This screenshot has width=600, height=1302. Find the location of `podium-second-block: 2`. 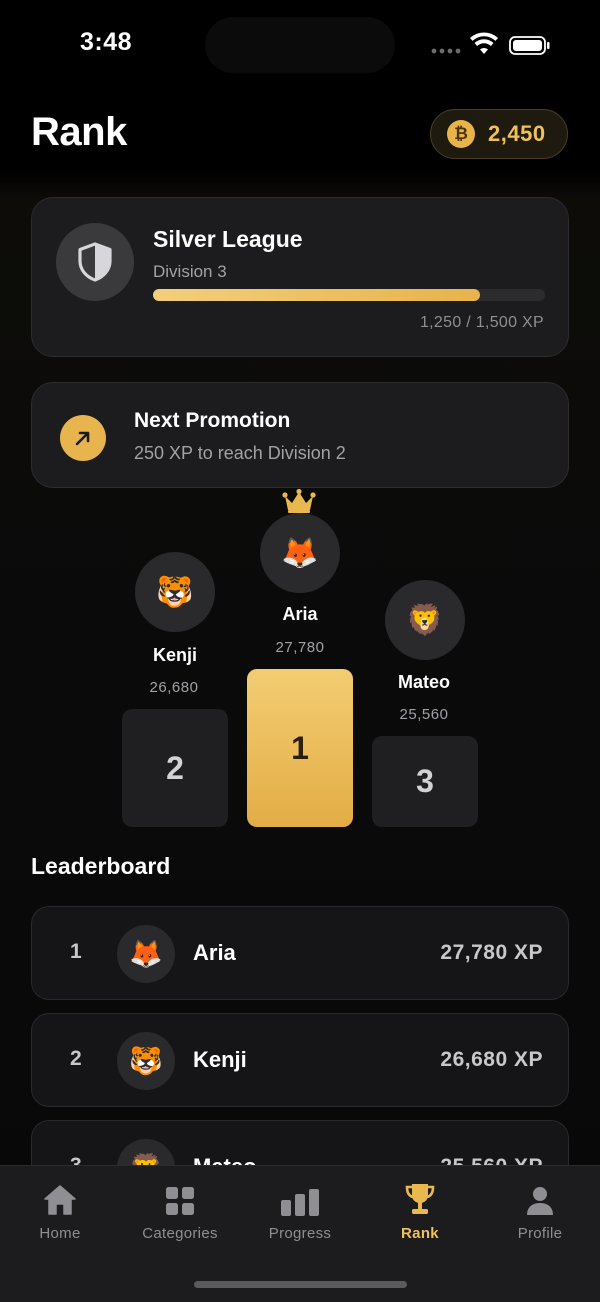

podium-second-block: 2 is located at coordinates (175, 768).